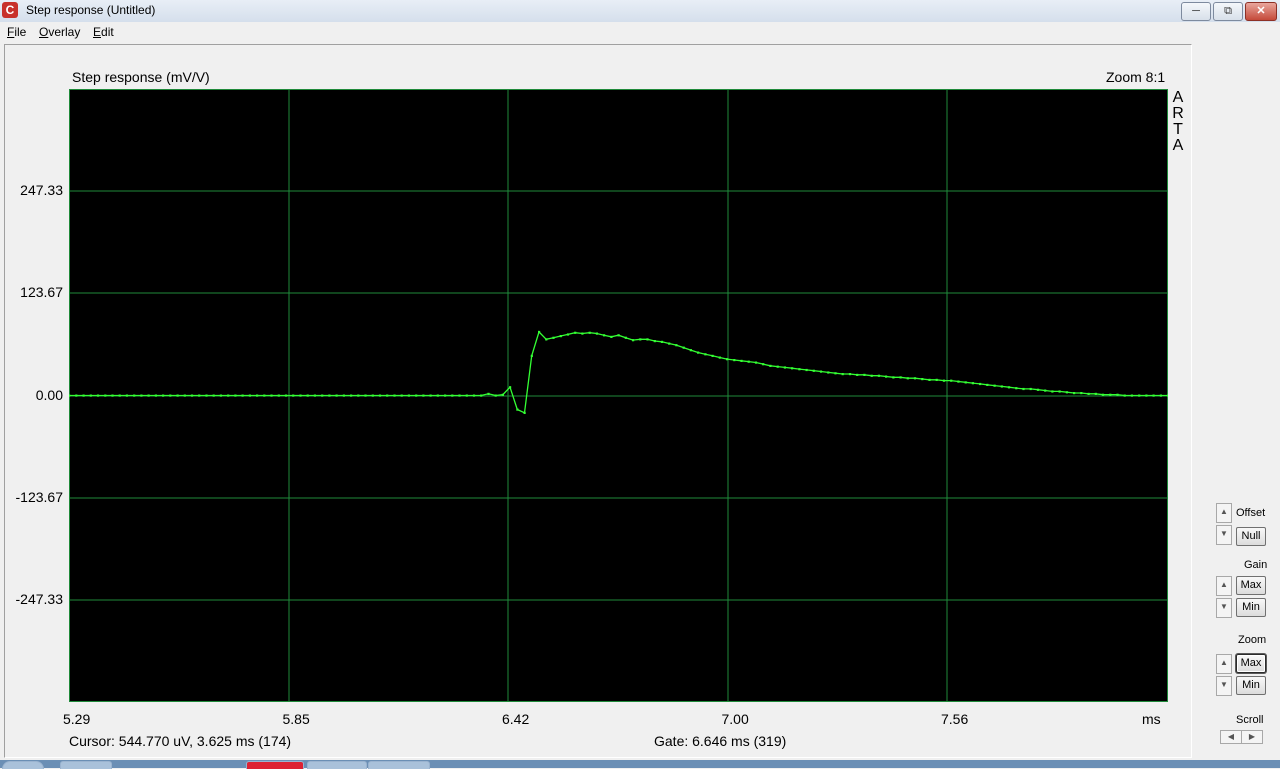 This screenshot has height=769, width=1280. I want to click on offset-up-button: ▲, so click(1224, 513).